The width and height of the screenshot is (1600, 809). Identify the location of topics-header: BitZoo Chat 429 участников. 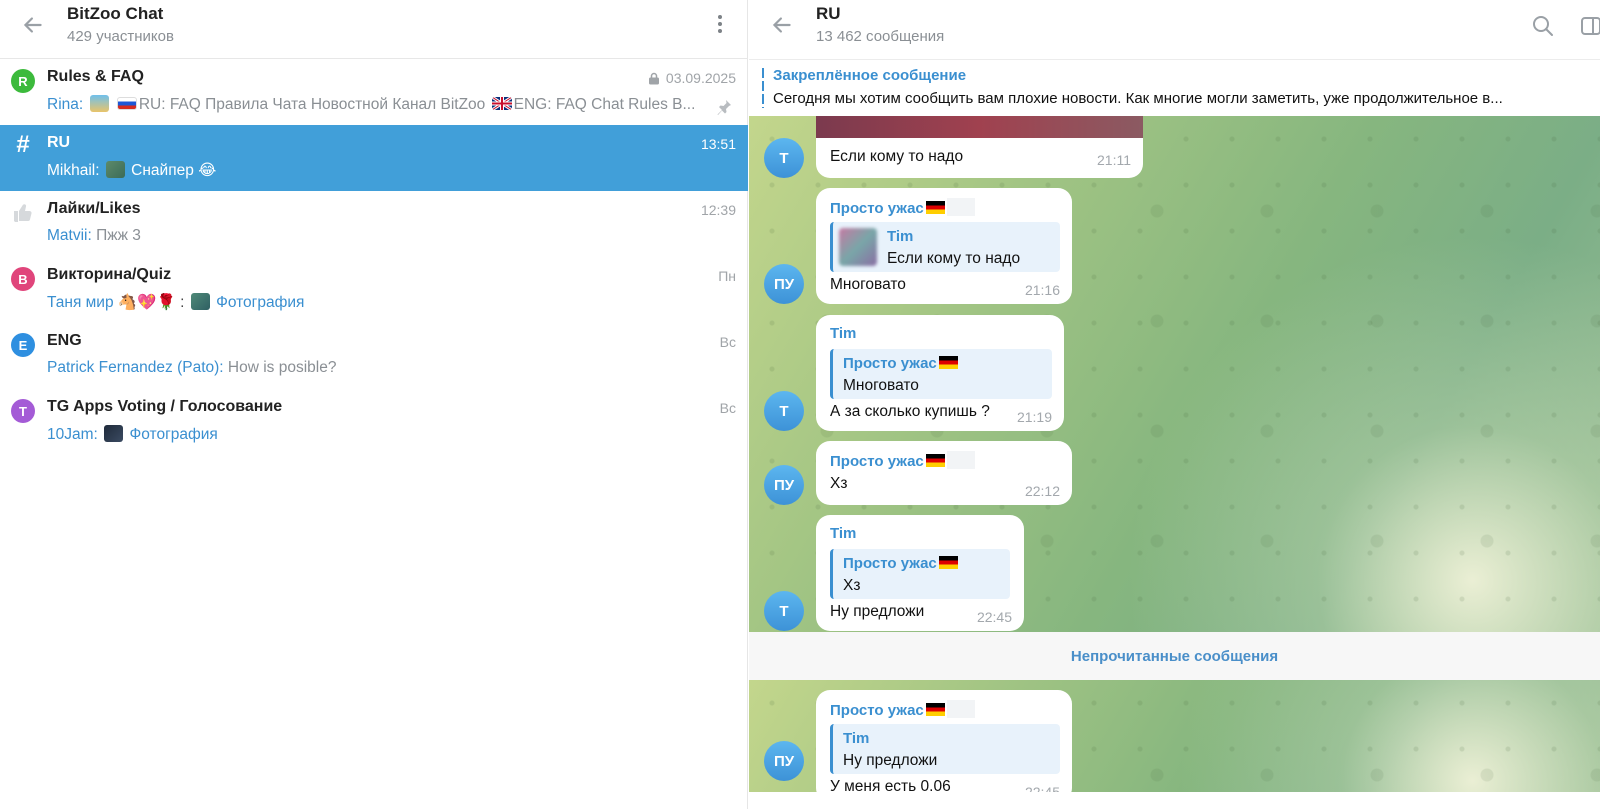
(374, 29).